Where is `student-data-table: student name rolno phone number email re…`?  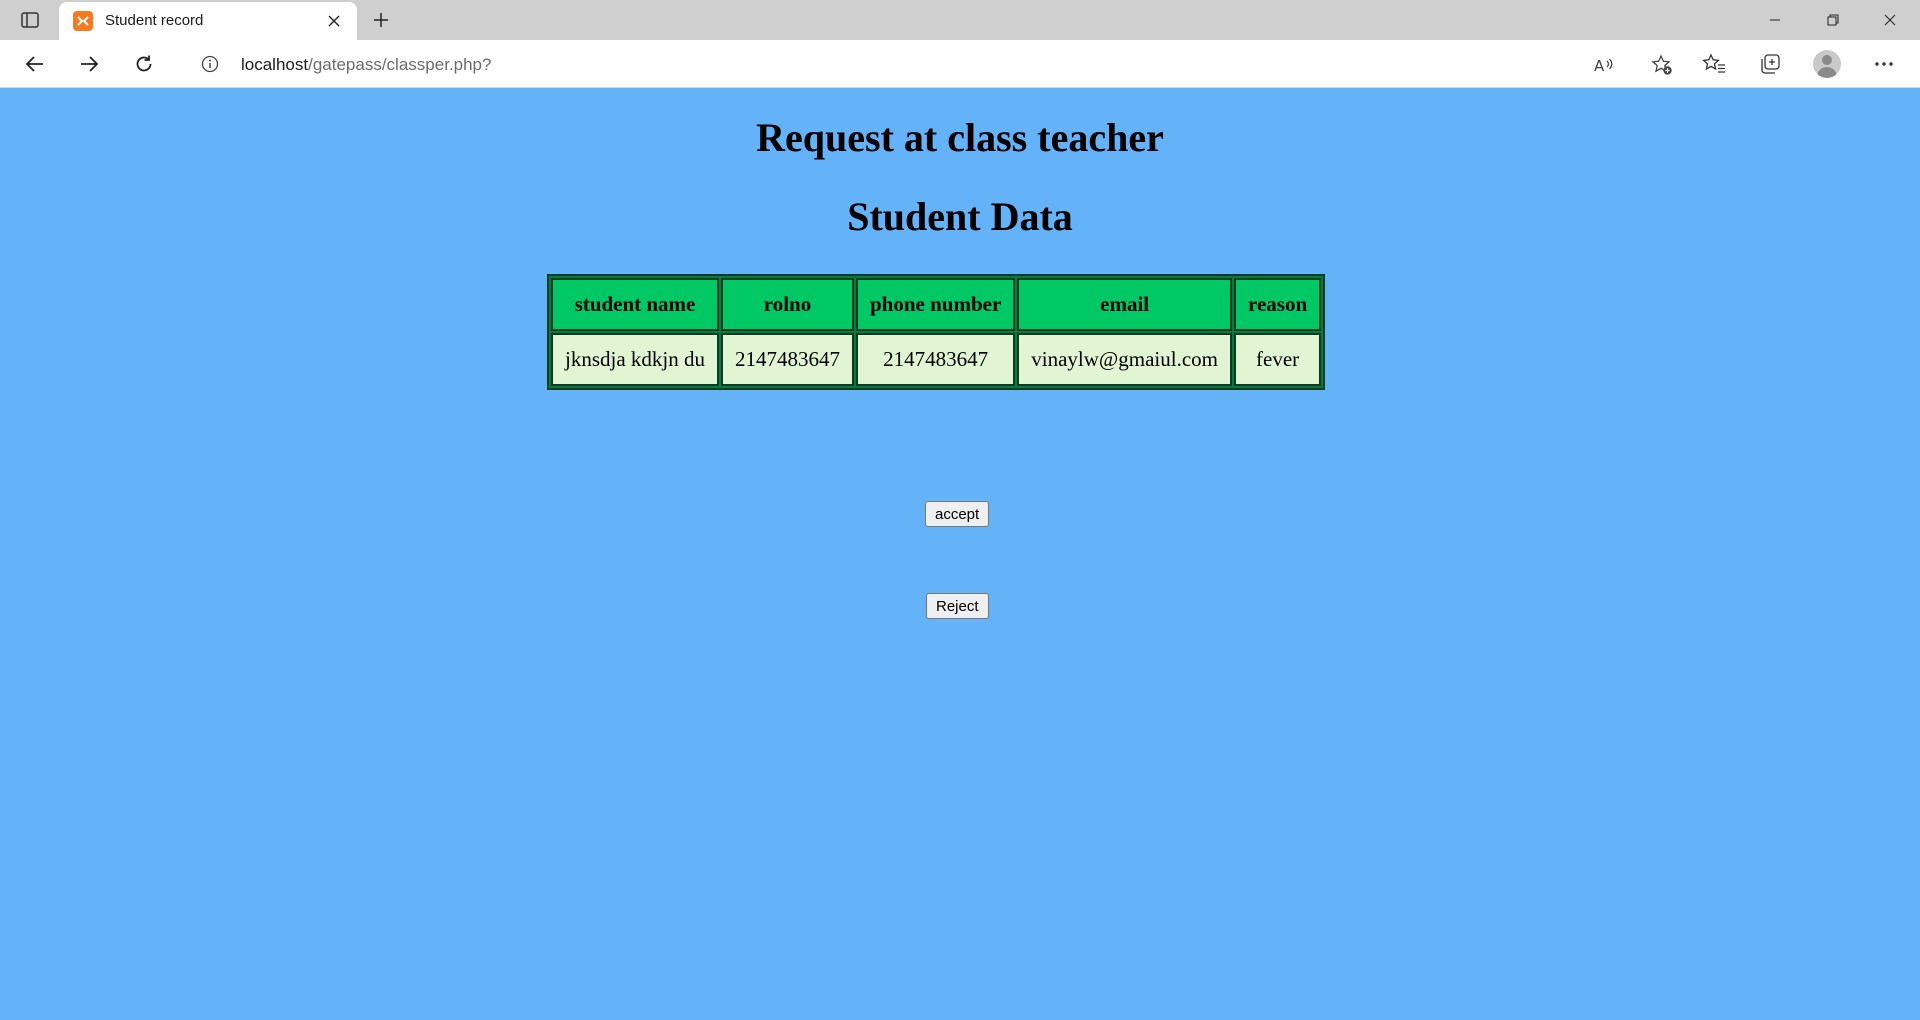
student-data-table: student name rolno phone number email re… is located at coordinates (936, 332).